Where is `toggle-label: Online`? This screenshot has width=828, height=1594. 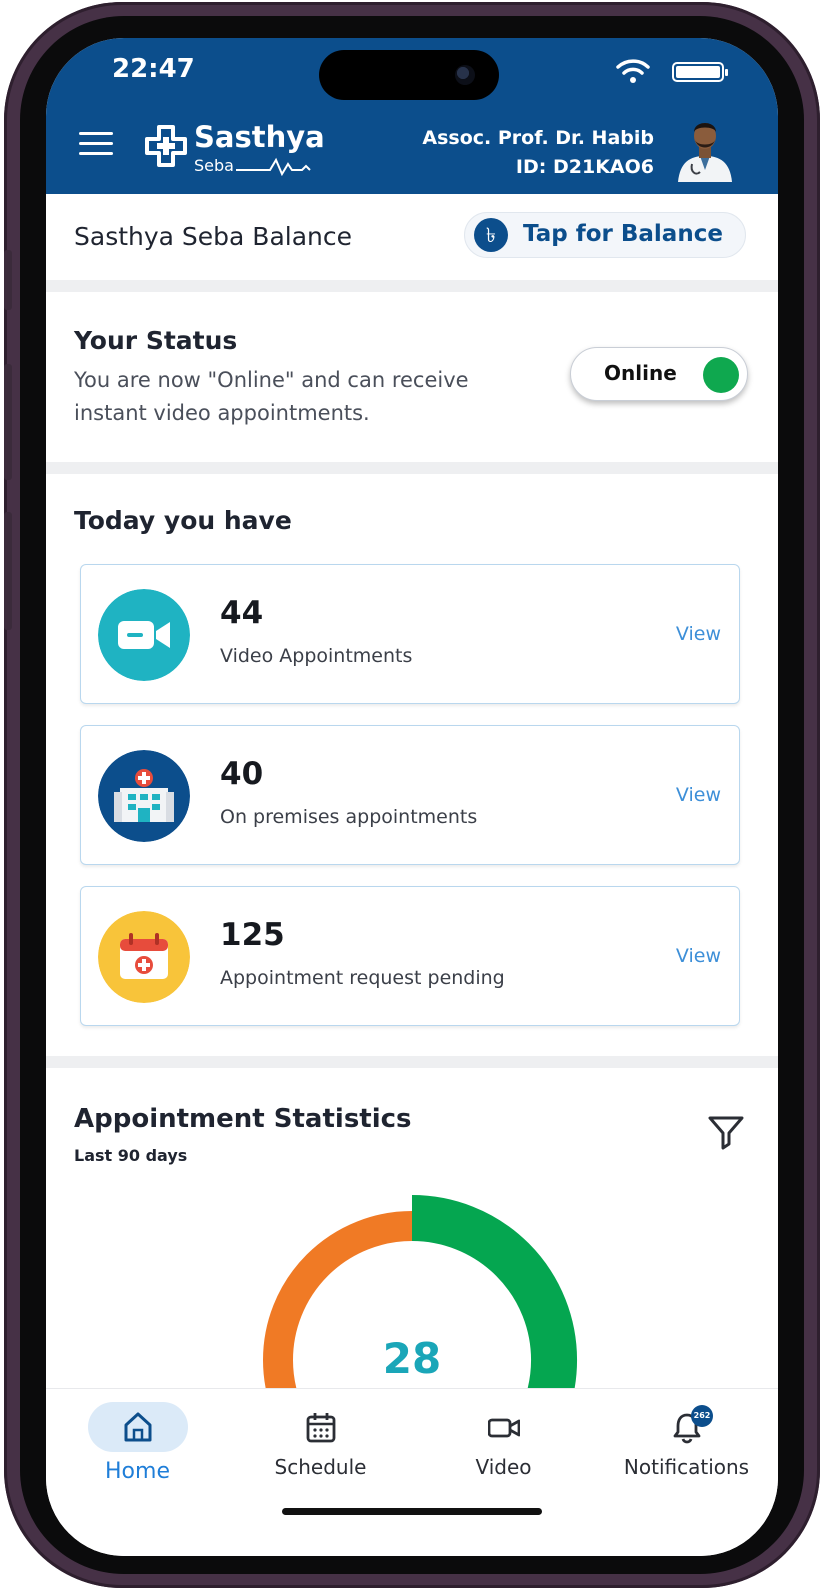 toggle-label: Online is located at coordinates (640, 373).